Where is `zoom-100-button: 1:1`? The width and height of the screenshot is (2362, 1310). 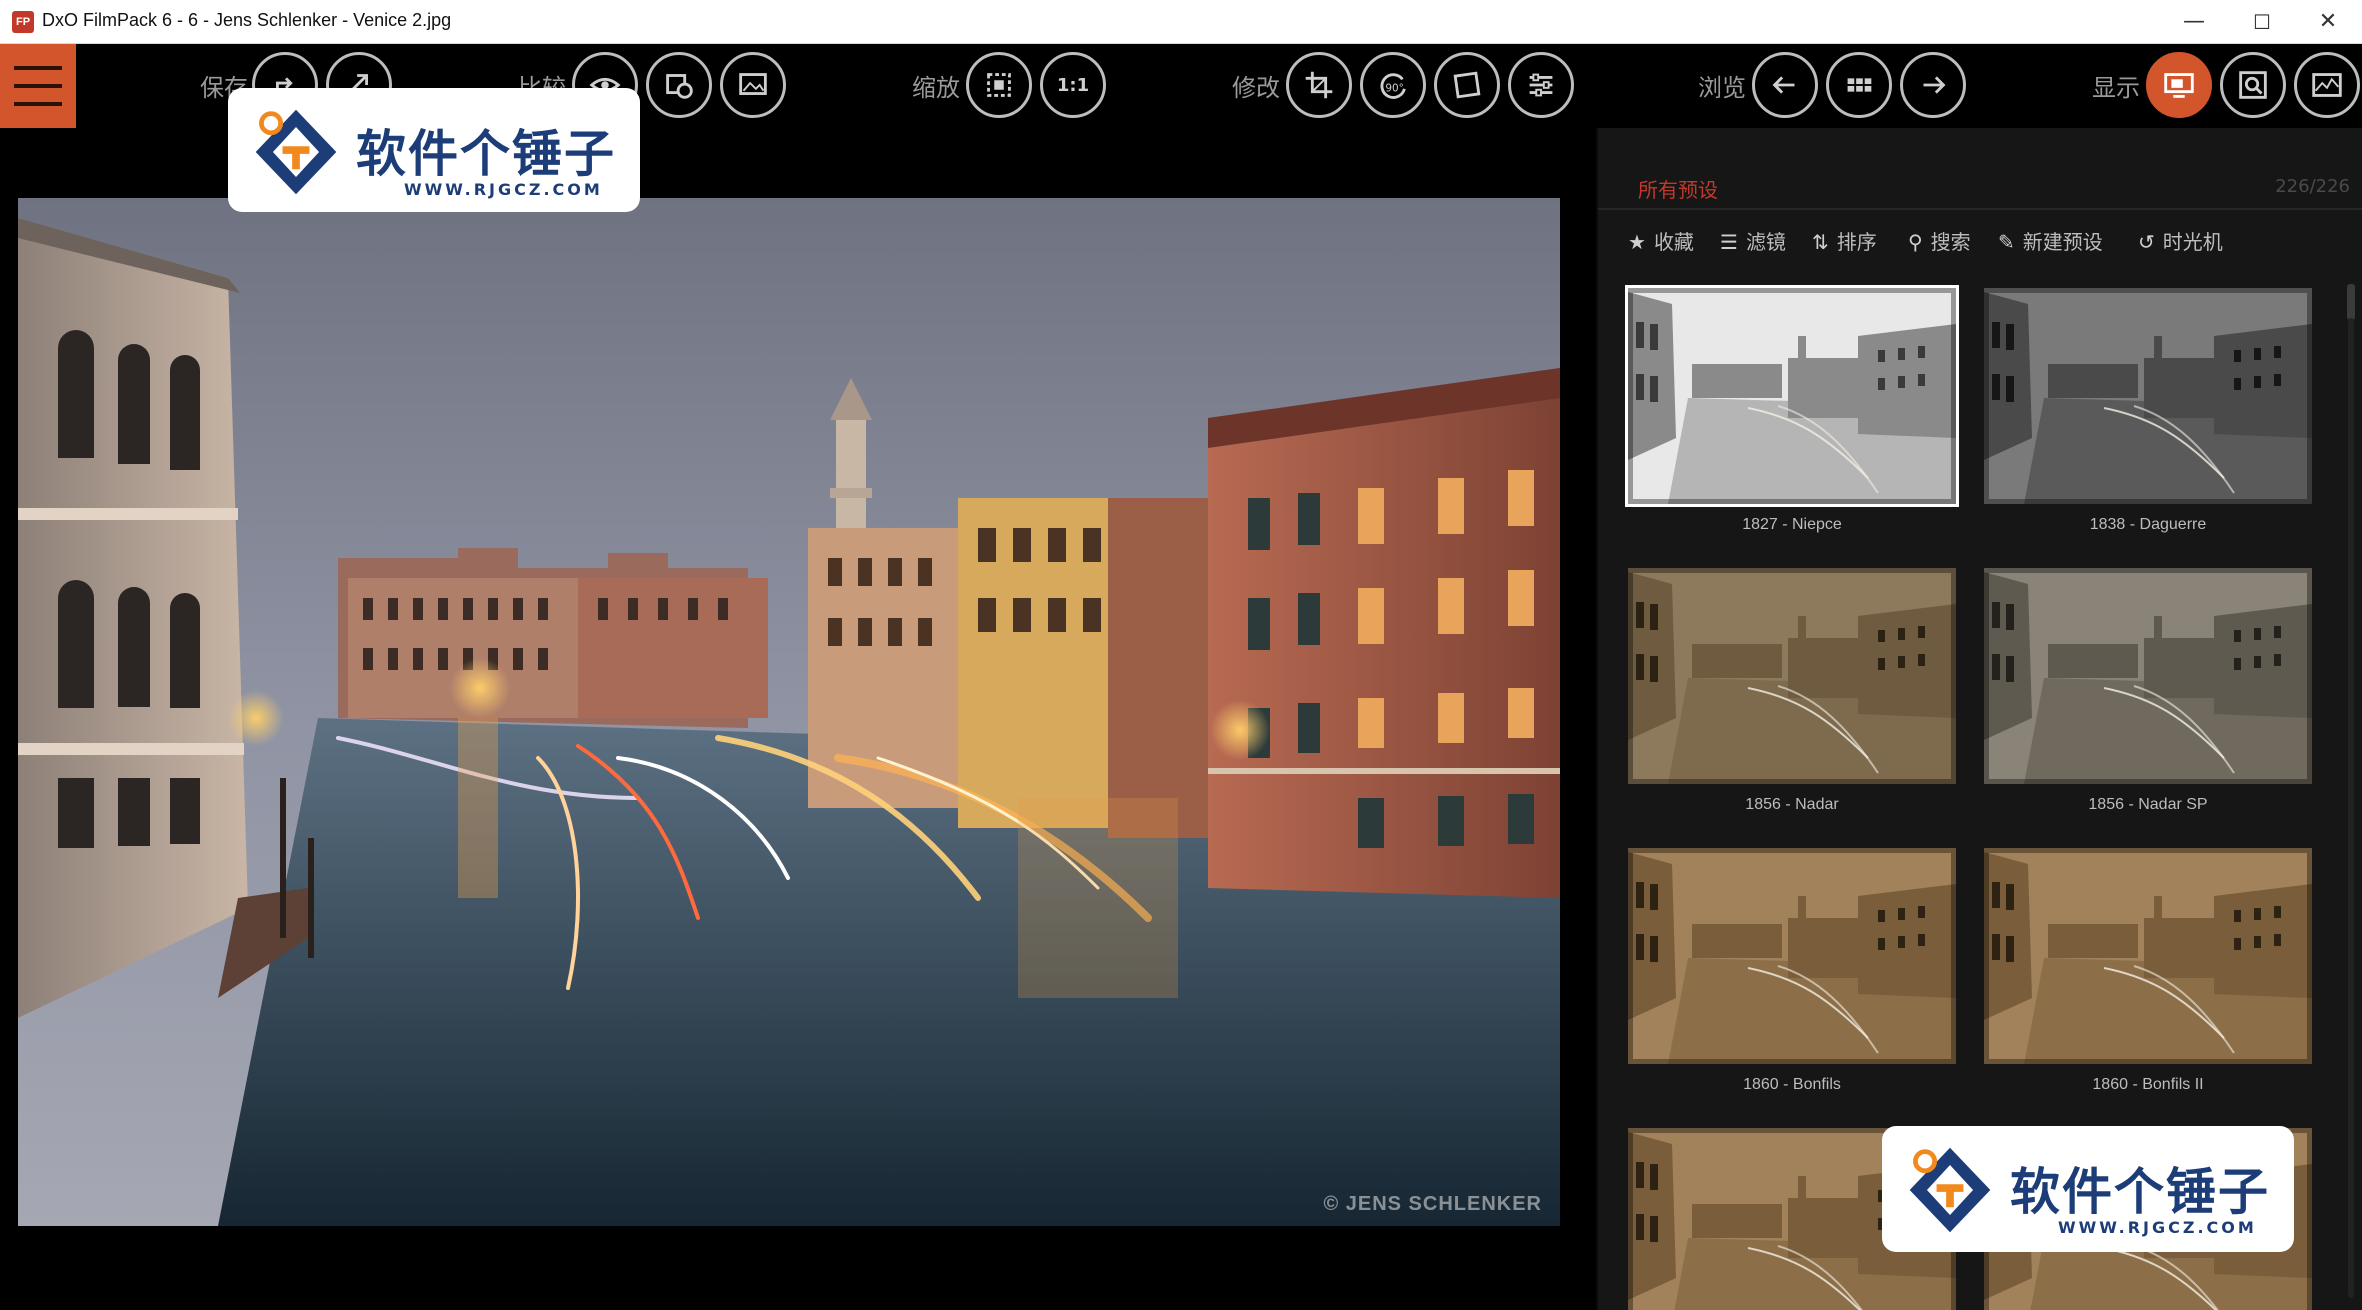 zoom-100-button: 1:1 is located at coordinates (1073, 85).